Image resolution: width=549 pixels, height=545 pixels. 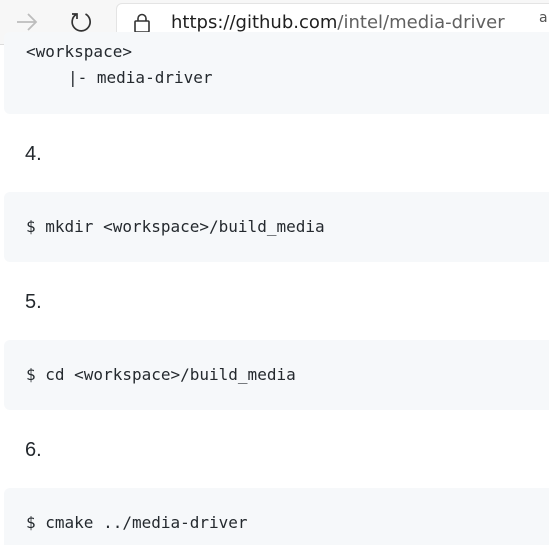 What do you see at coordinates (137, 522) in the screenshot?
I see `command-line: $ cmake ../media-driver` at bounding box center [137, 522].